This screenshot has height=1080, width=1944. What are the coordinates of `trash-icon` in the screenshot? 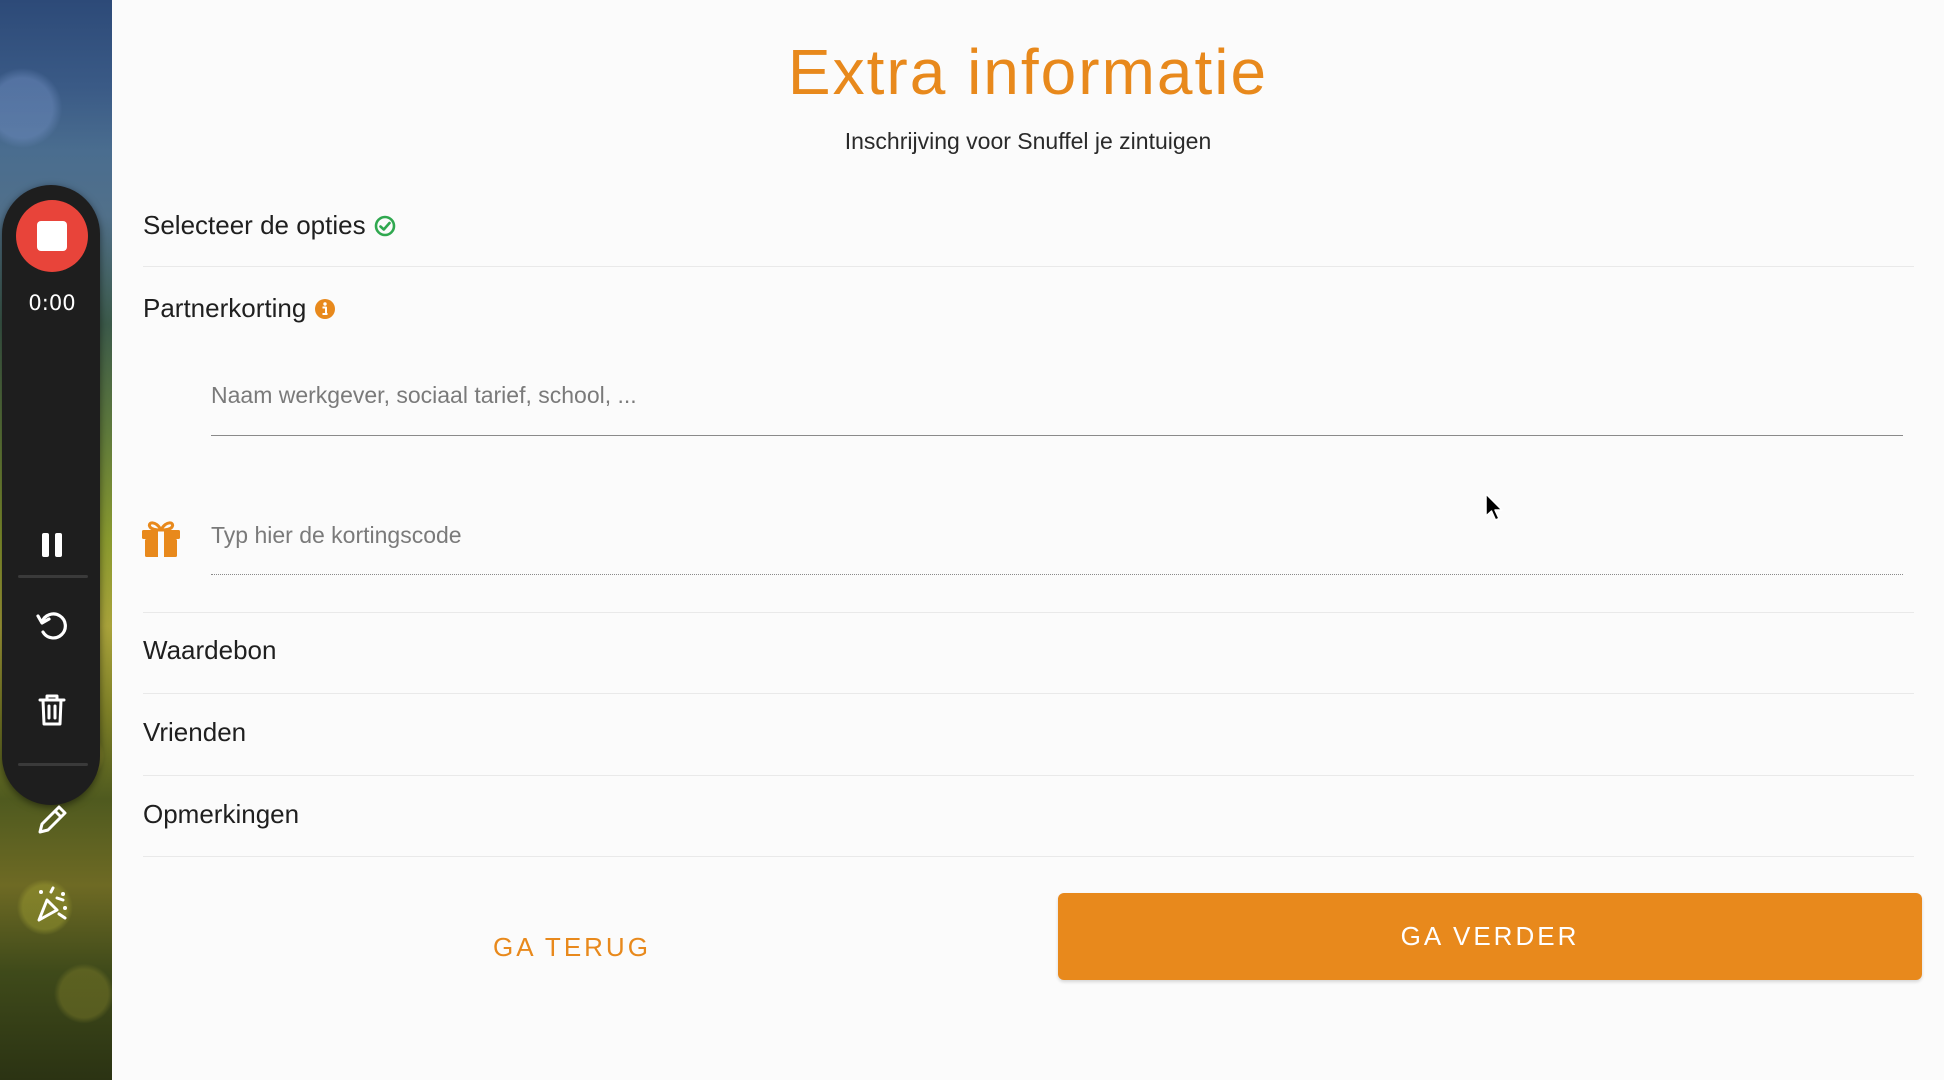 It's located at (52, 710).